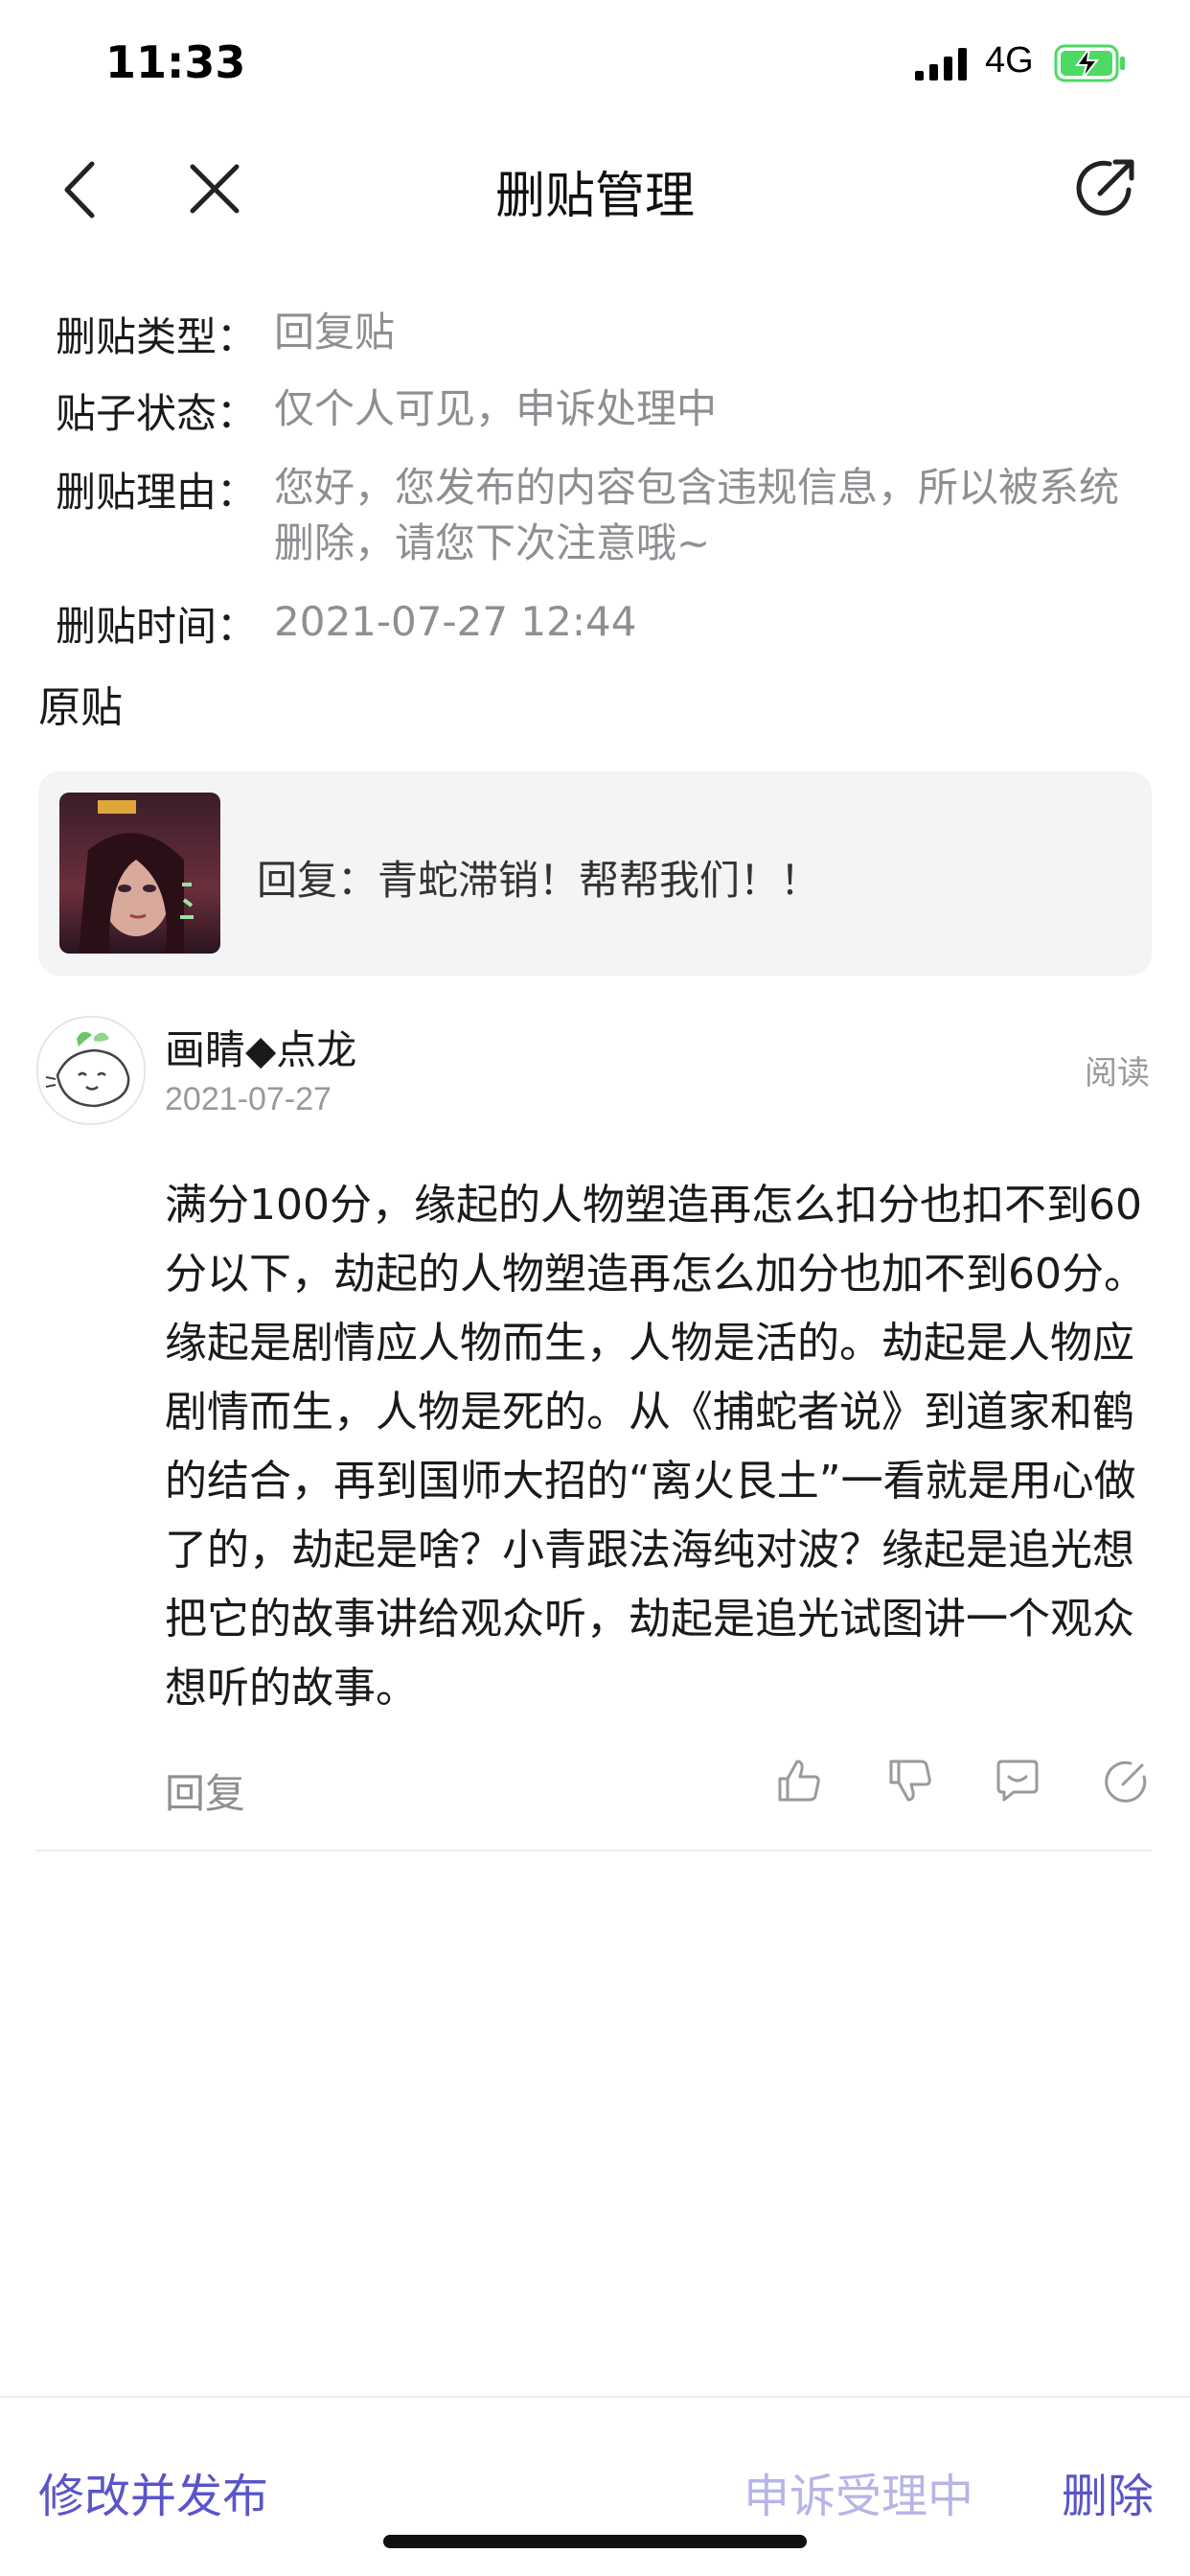  What do you see at coordinates (157, 492) in the screenshot?
I see `delete-reason-label: 删贴理由：` at bounding box center [157, 492].